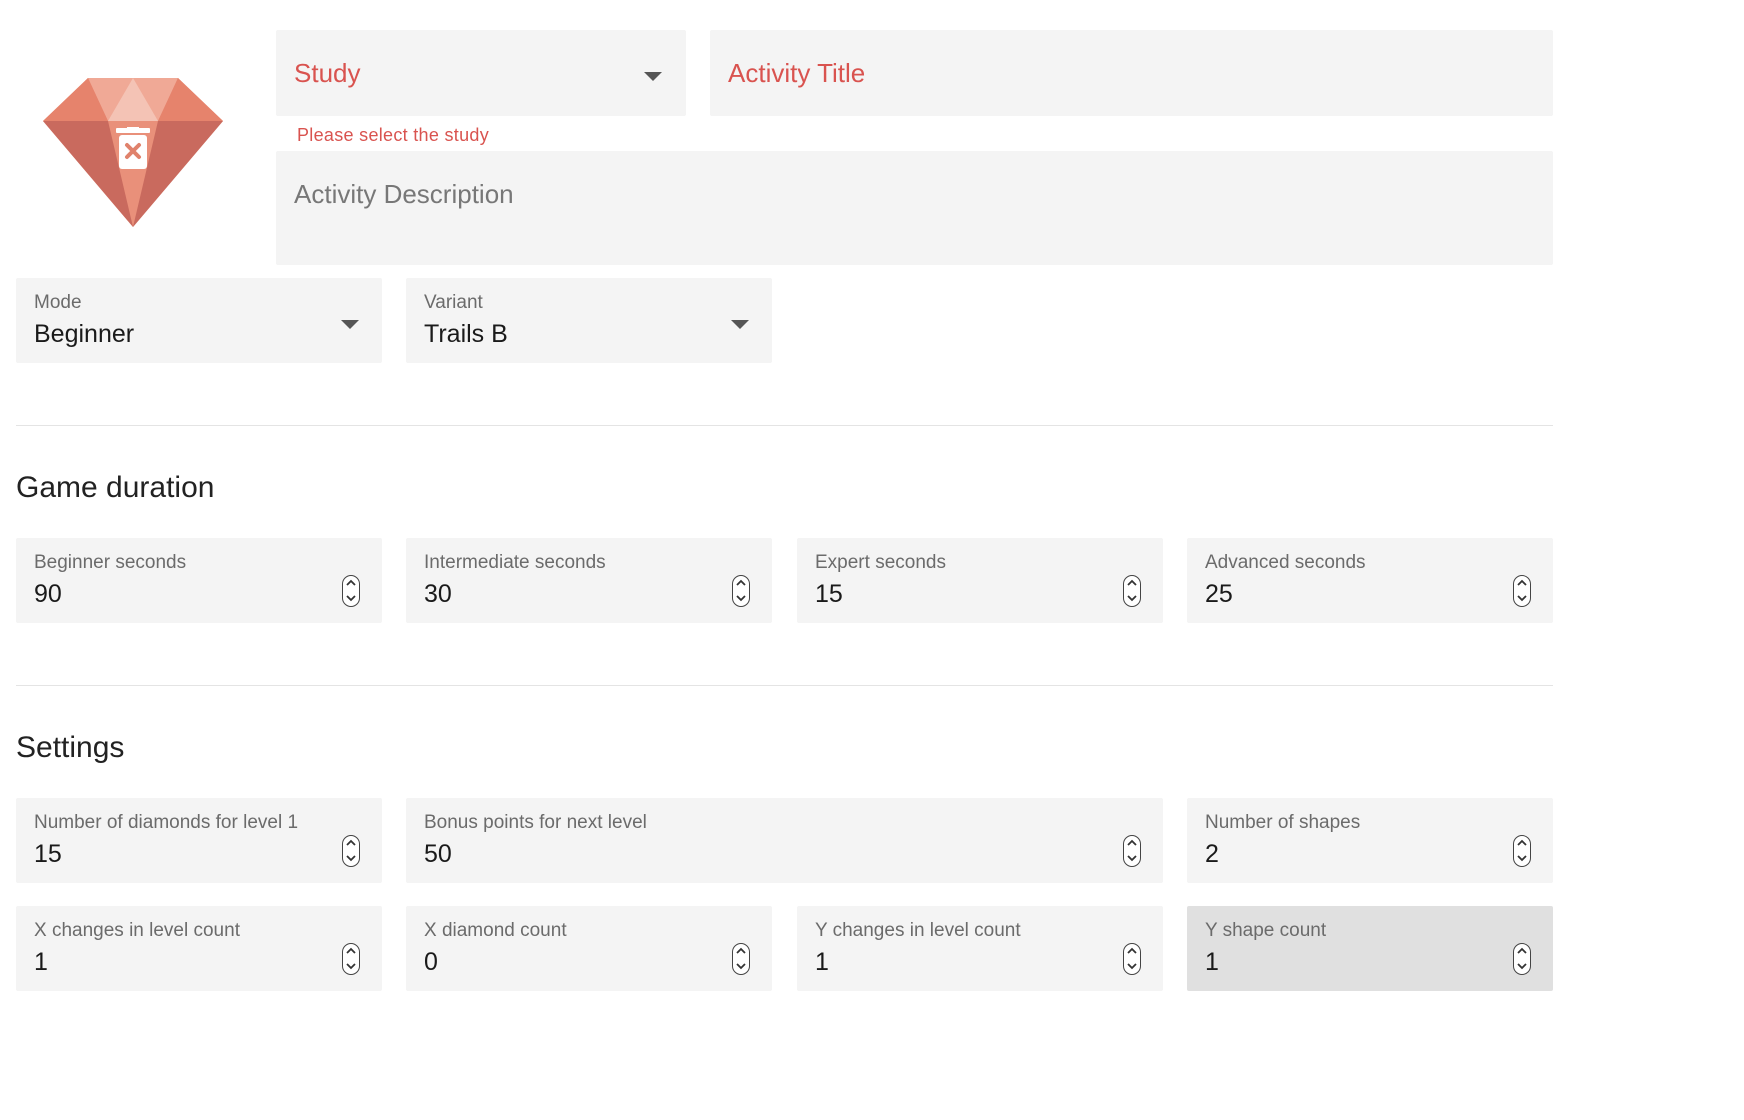 The height and width of the screenshot is (1120, 1744). I want to click on field-label: Beginner seconds, so click(110, 562).